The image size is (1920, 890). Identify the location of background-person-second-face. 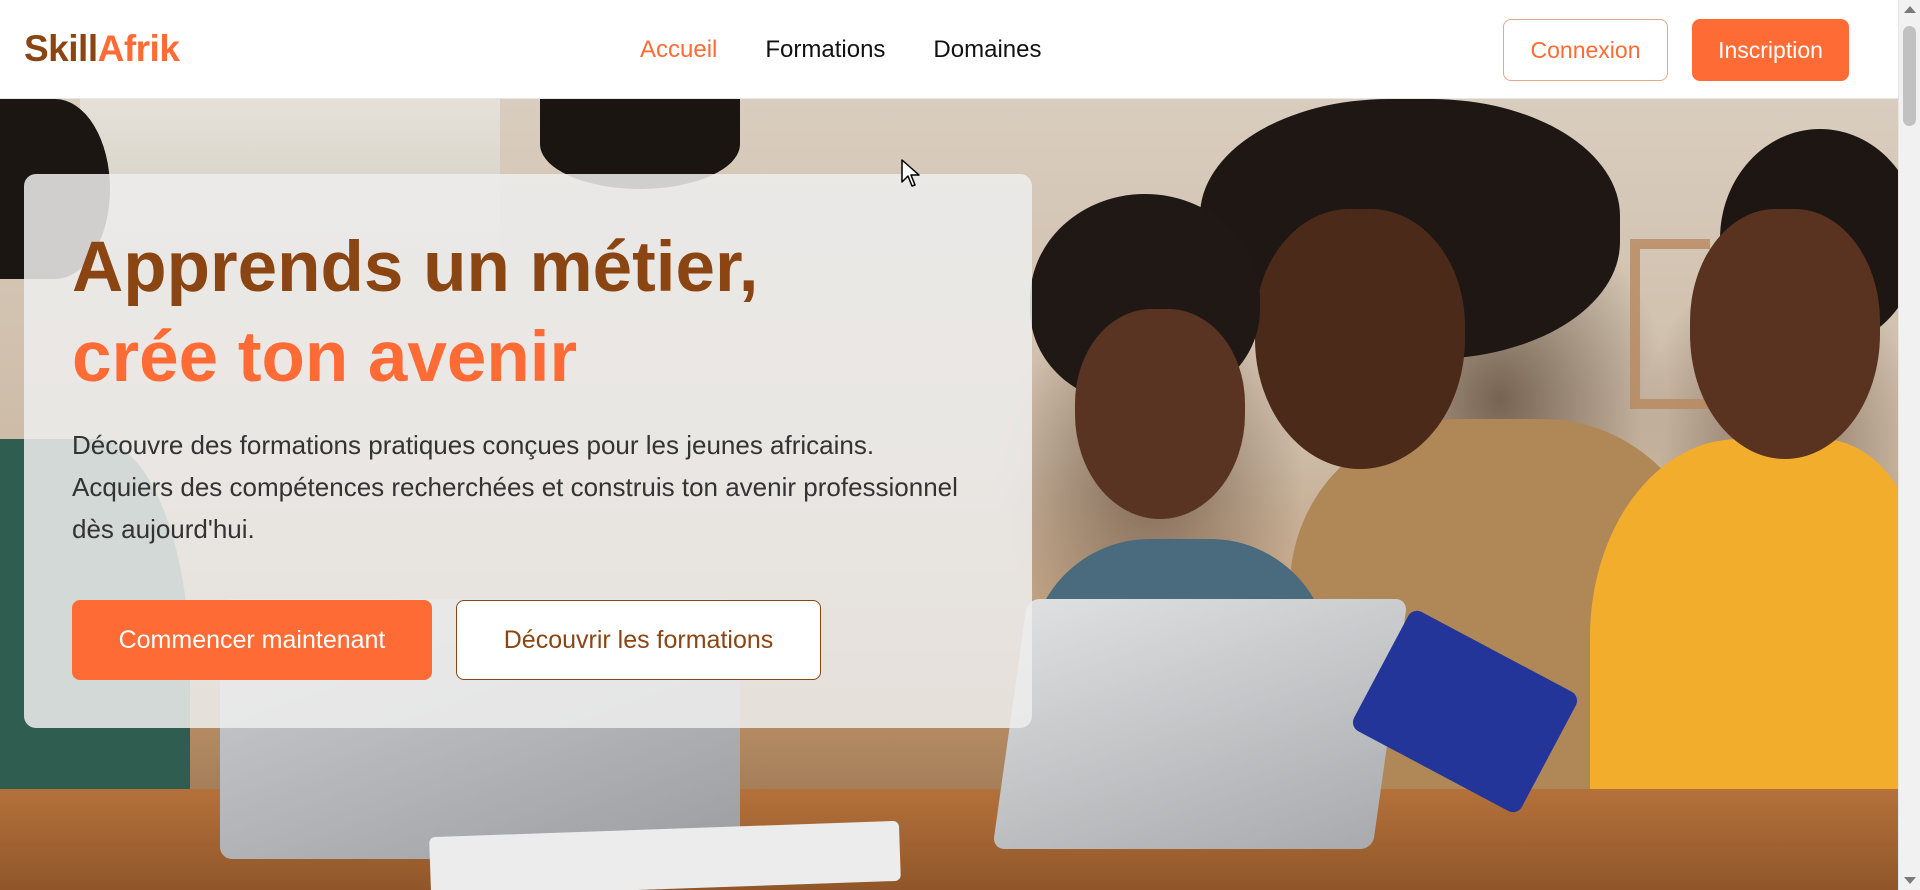
(1160, 414).